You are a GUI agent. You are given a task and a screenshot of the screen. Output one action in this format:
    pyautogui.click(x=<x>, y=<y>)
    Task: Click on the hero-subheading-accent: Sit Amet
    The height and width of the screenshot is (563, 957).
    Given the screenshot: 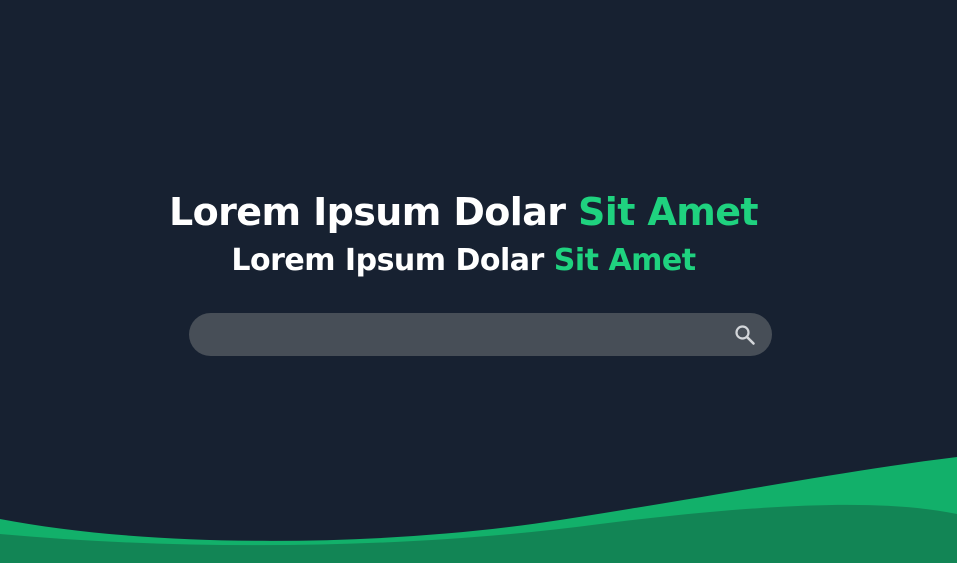 What is the action you would take?
    pyautogui.click(x=624, y=260)
    